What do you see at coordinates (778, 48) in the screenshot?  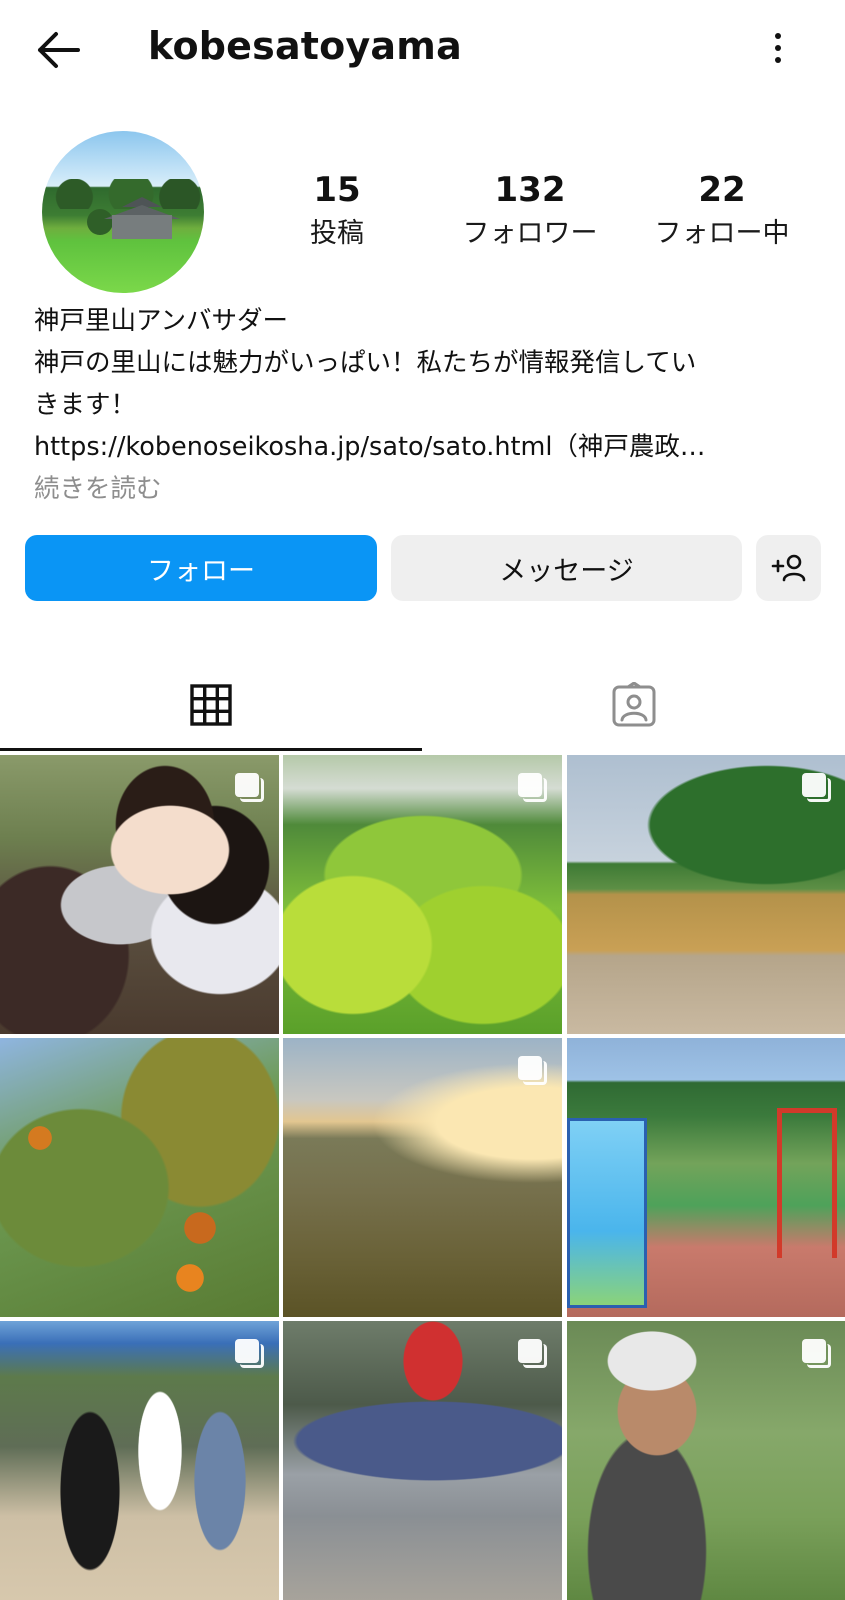 I see `more-options-button` at bounding box center [778, 48].